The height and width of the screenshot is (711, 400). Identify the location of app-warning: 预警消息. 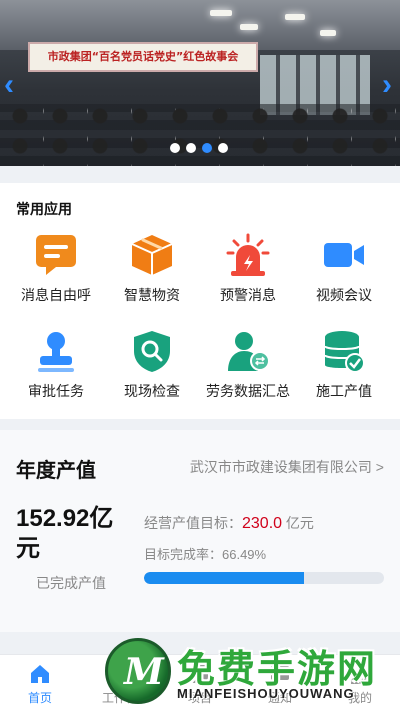
(248, 269).